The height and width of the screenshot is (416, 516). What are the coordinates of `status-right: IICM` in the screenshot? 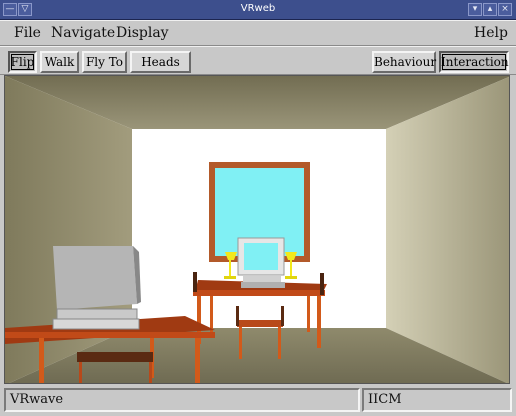 It's located at (437, 400).